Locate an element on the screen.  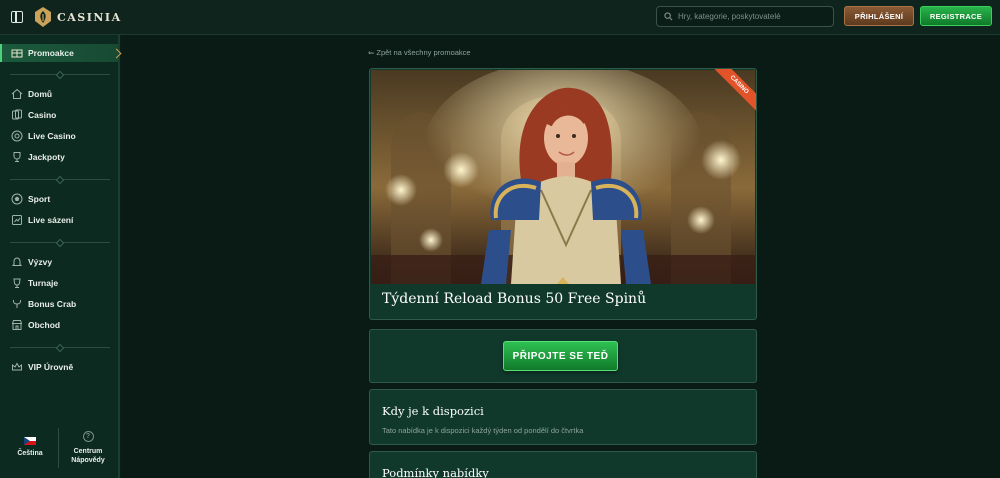
live-betting-icon is located at coordinates (17, 220).